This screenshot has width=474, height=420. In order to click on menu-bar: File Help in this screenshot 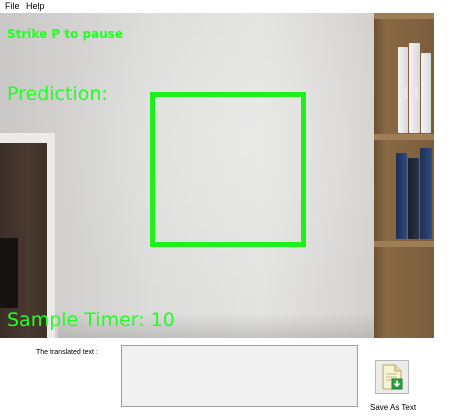, I will do `click(237, 6)`.